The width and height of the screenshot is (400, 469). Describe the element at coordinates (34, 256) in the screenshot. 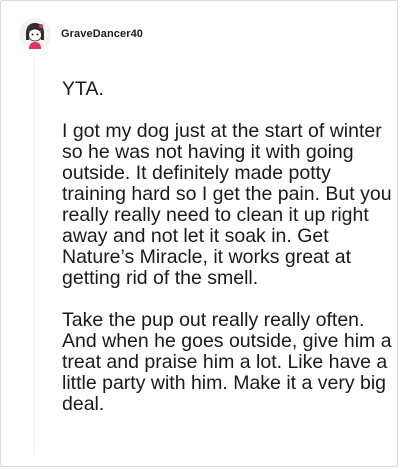

I see `thread-line` at that location.